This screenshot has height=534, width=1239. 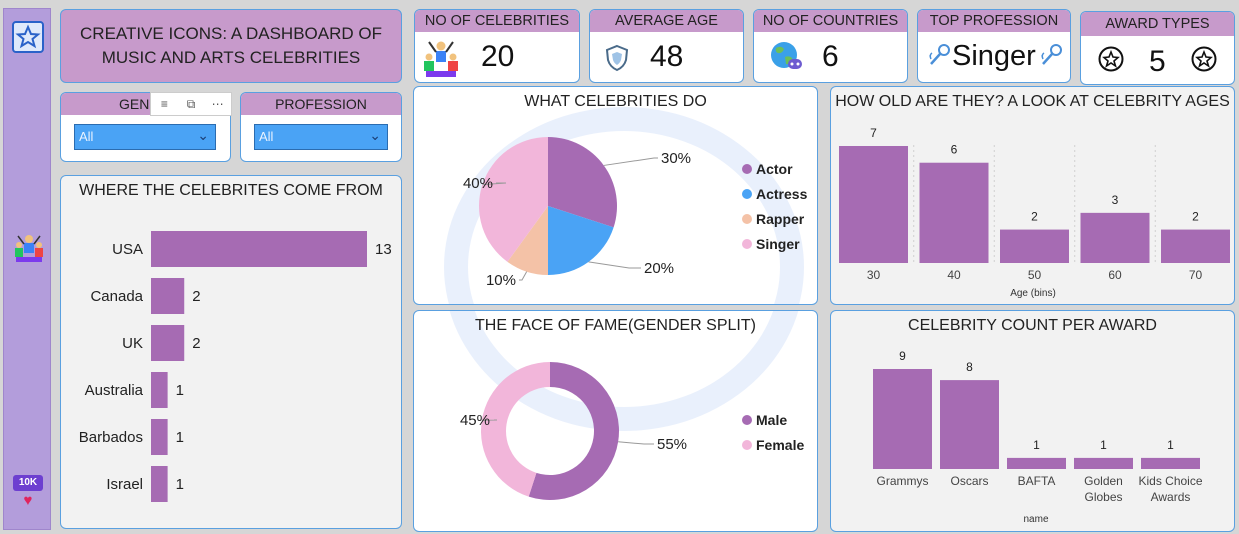 I want to click on kpi-awards-value: 5, so click(x=1157, y=61).